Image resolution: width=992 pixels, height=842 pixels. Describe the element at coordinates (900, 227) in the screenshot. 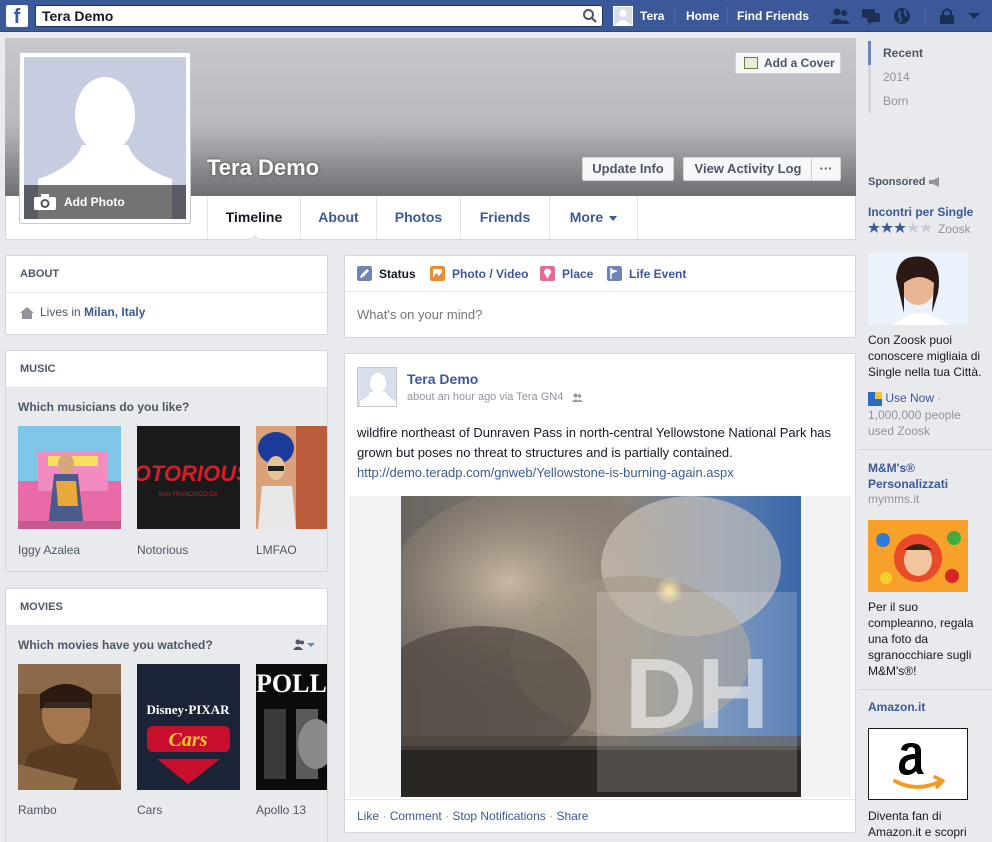

I see `star-rating-icon` at that location.